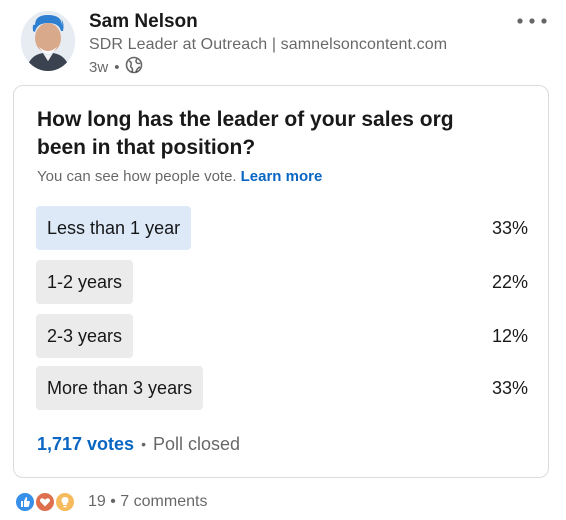 The image size is (566, 520). Describe the element at coordinates (99, 67) in the screenshot. I see `post-time: 3w` at that location.